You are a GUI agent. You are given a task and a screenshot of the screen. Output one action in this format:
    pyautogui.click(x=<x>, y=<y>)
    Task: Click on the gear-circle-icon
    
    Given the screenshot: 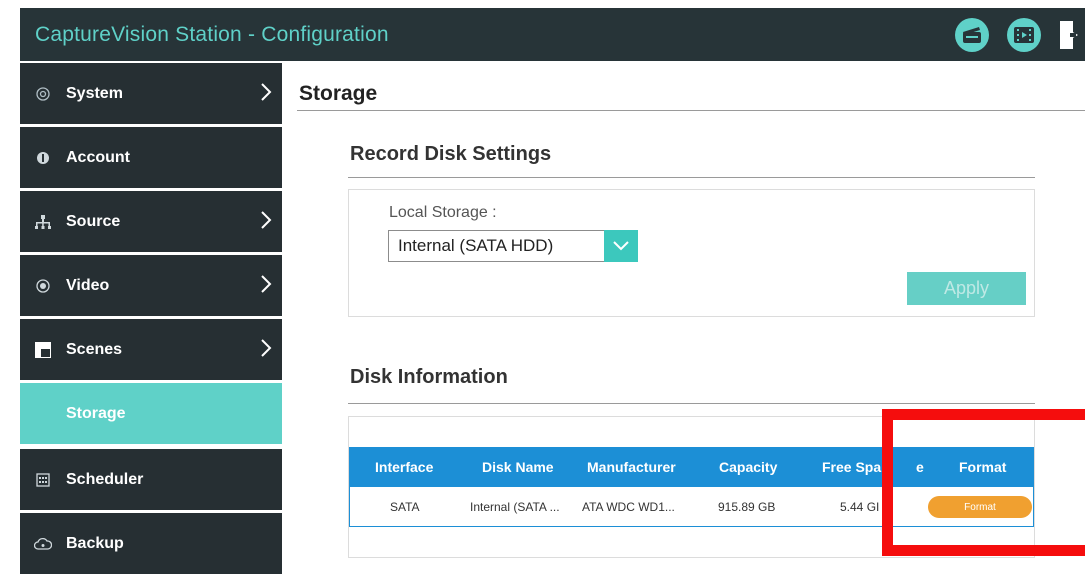 What is the action you would take?
    pyautogui.click(x=43, y=93)
    